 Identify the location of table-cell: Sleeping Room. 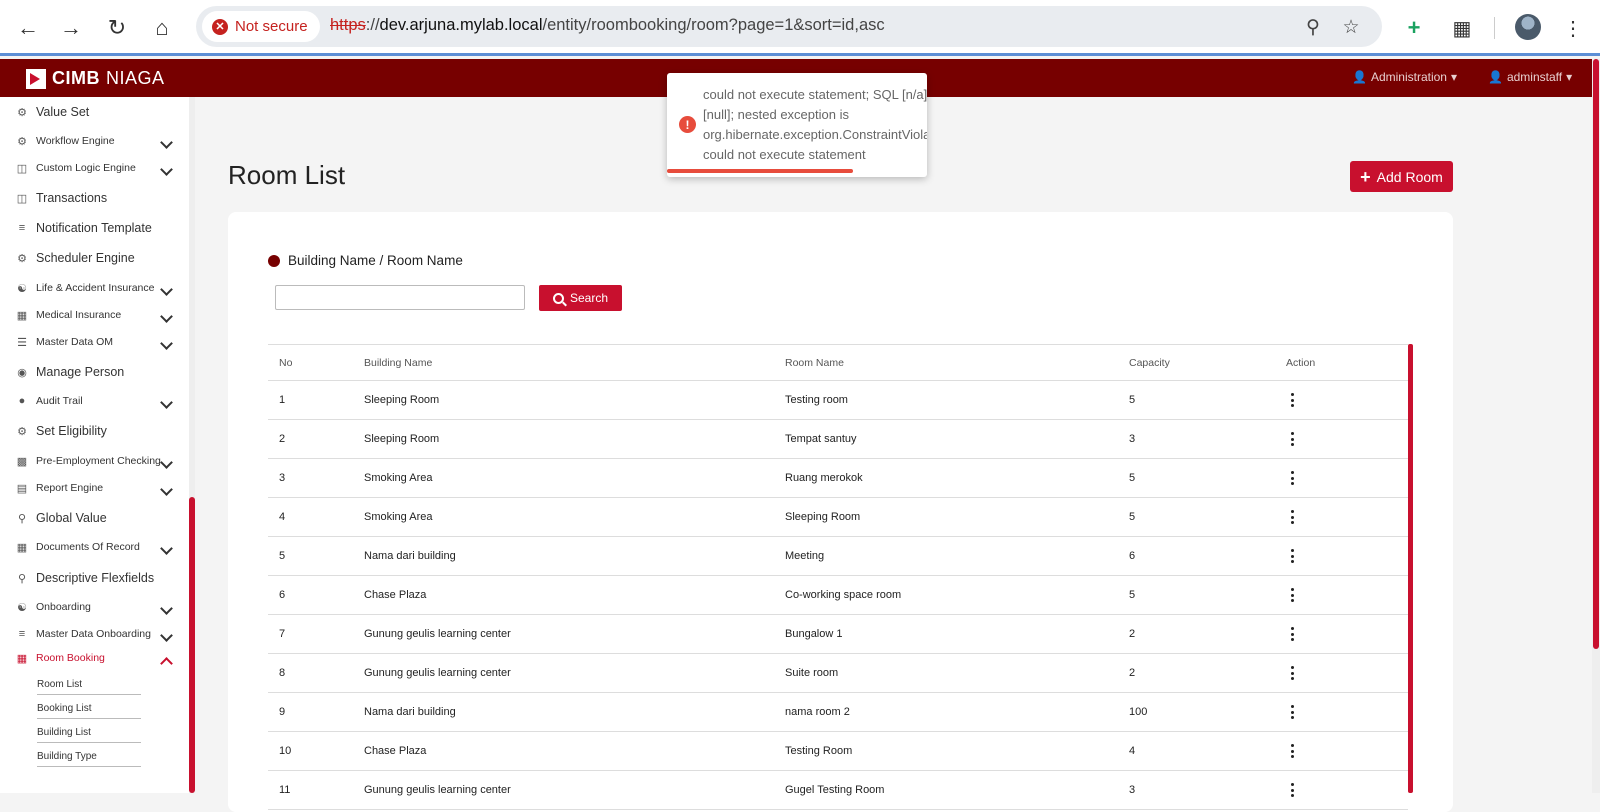
(402, 400).